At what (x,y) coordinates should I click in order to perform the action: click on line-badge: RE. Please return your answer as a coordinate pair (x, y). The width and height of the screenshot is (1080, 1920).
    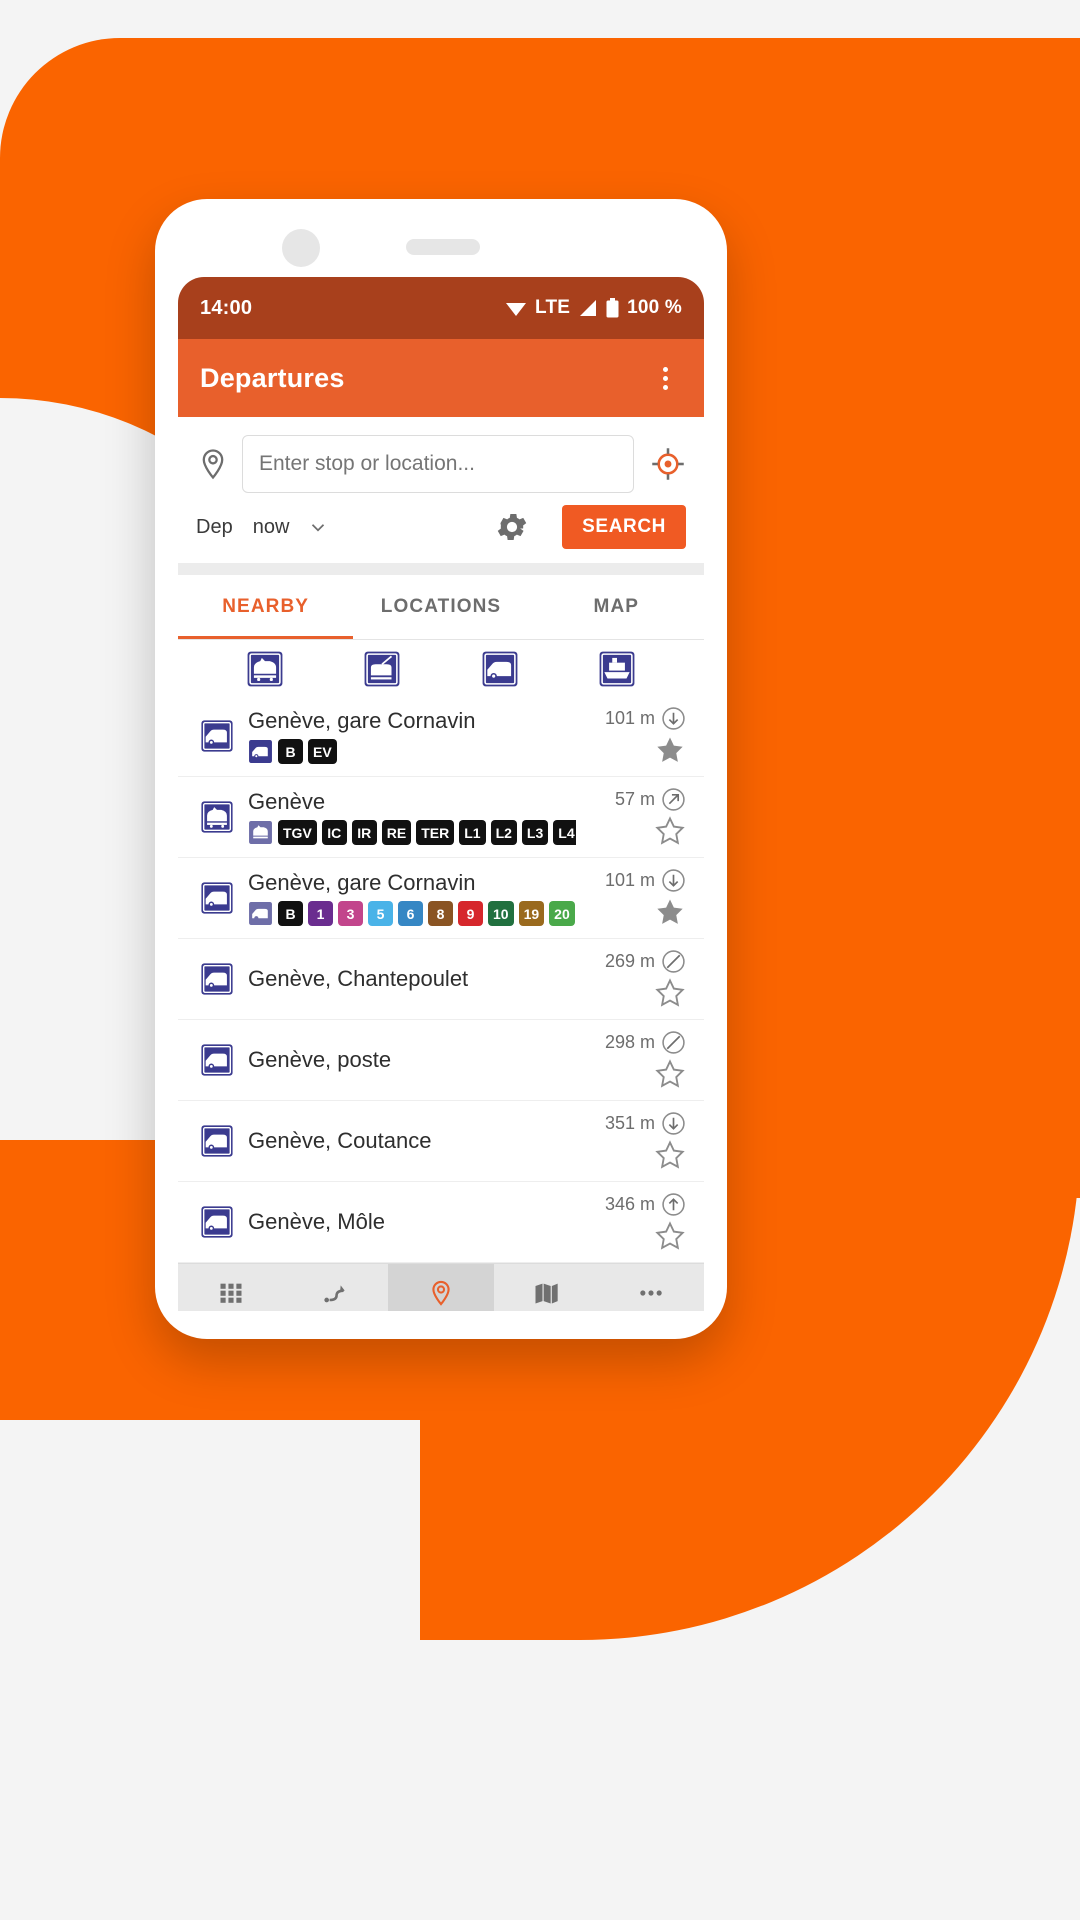
    Looking at the image, I should click on (396, 832).